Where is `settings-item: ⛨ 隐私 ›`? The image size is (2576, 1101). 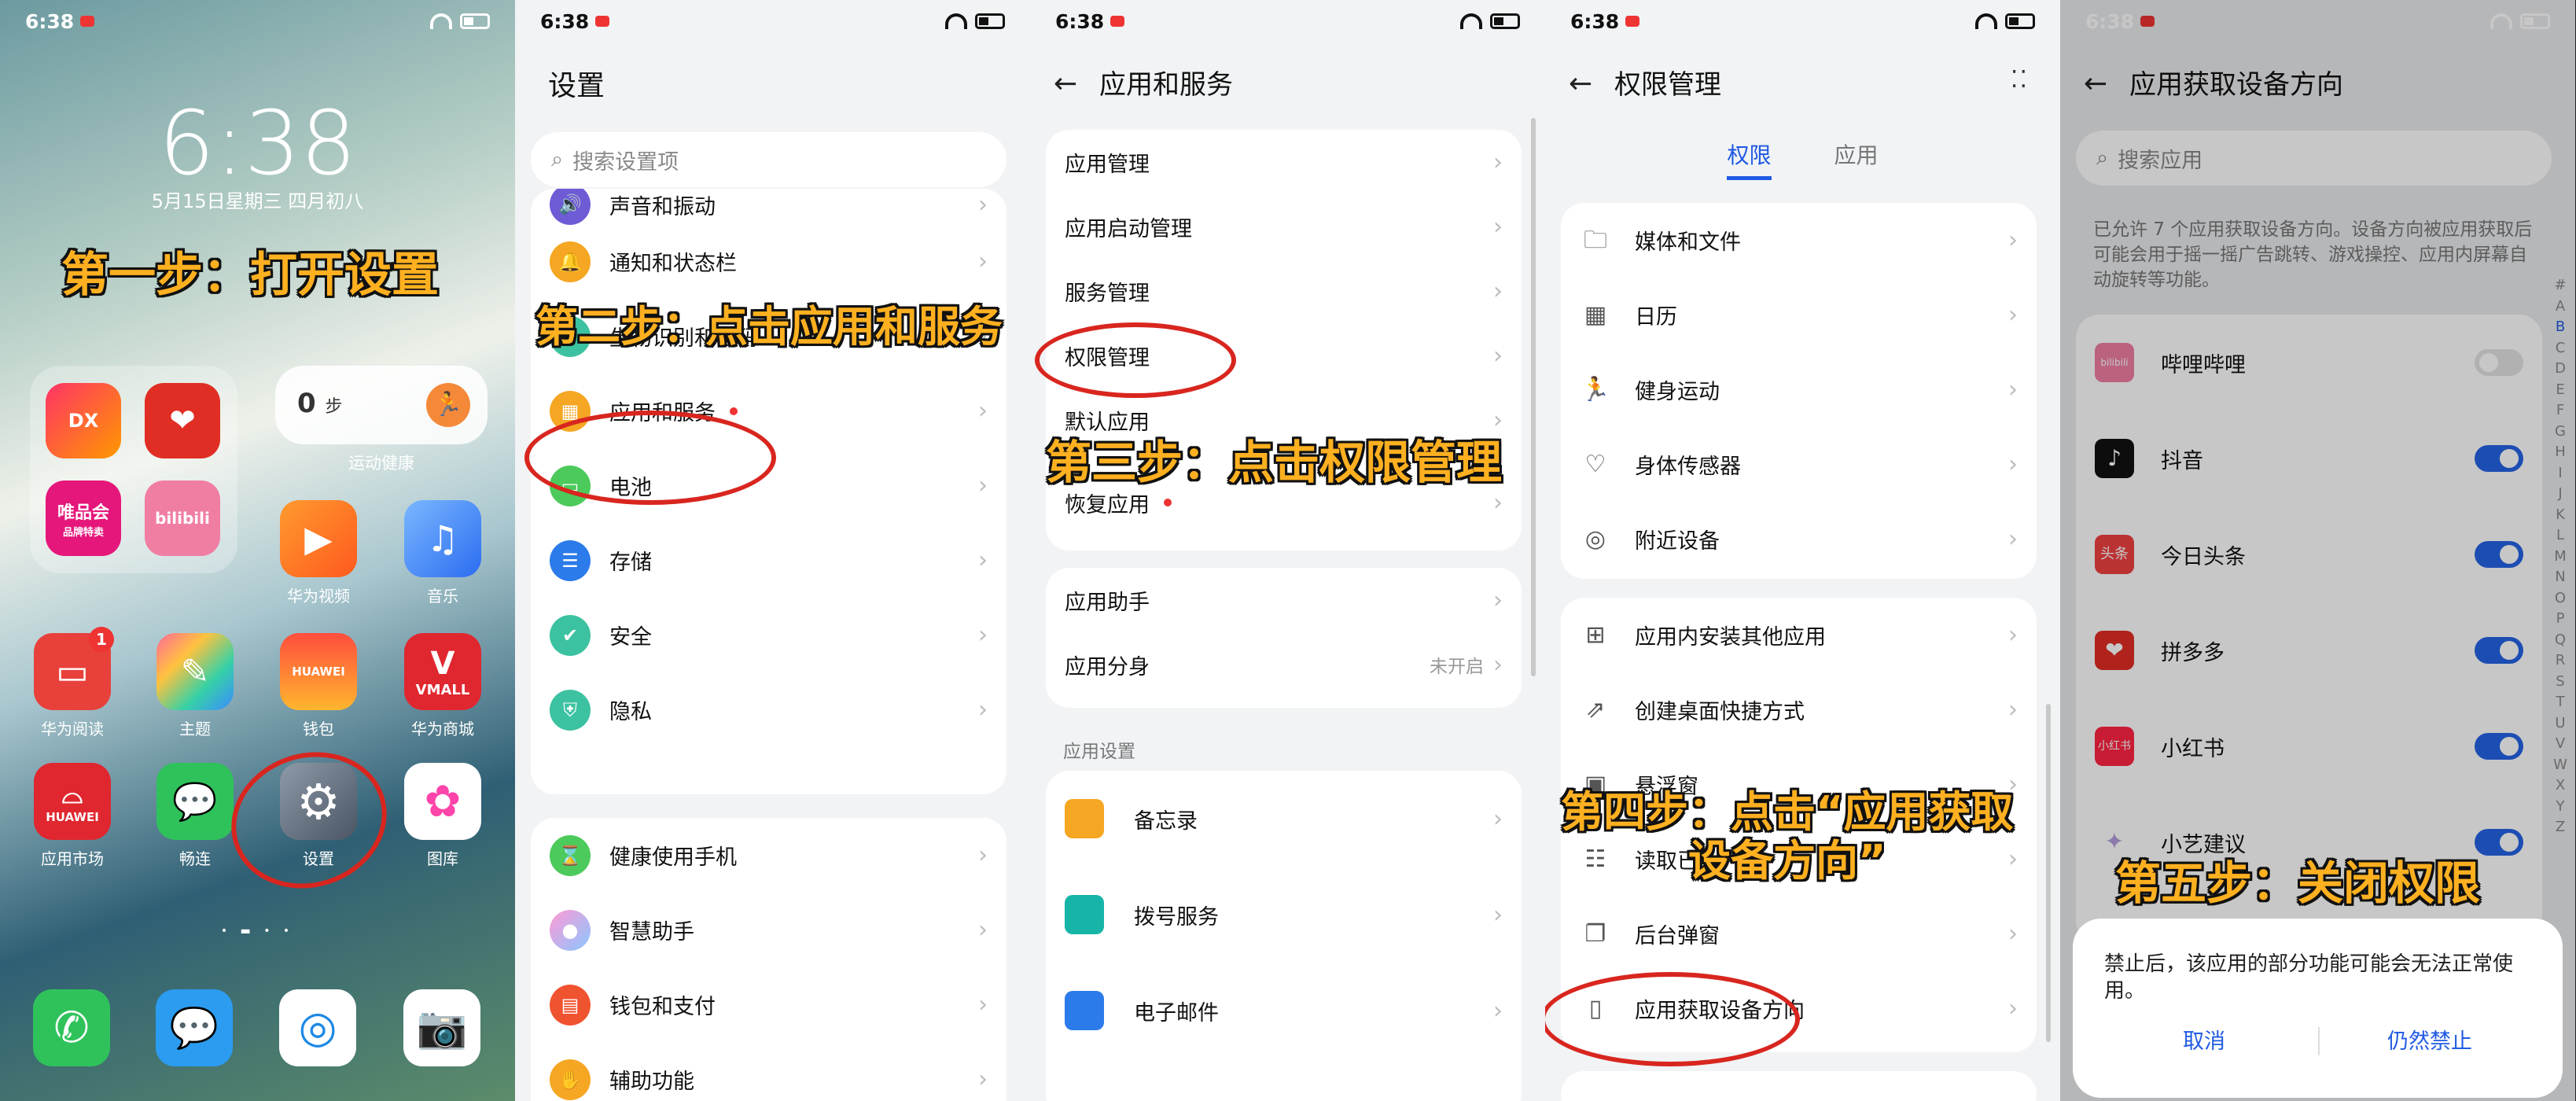
settings-item: ⛨ 隐私 › is located at coordinates (768, 709).